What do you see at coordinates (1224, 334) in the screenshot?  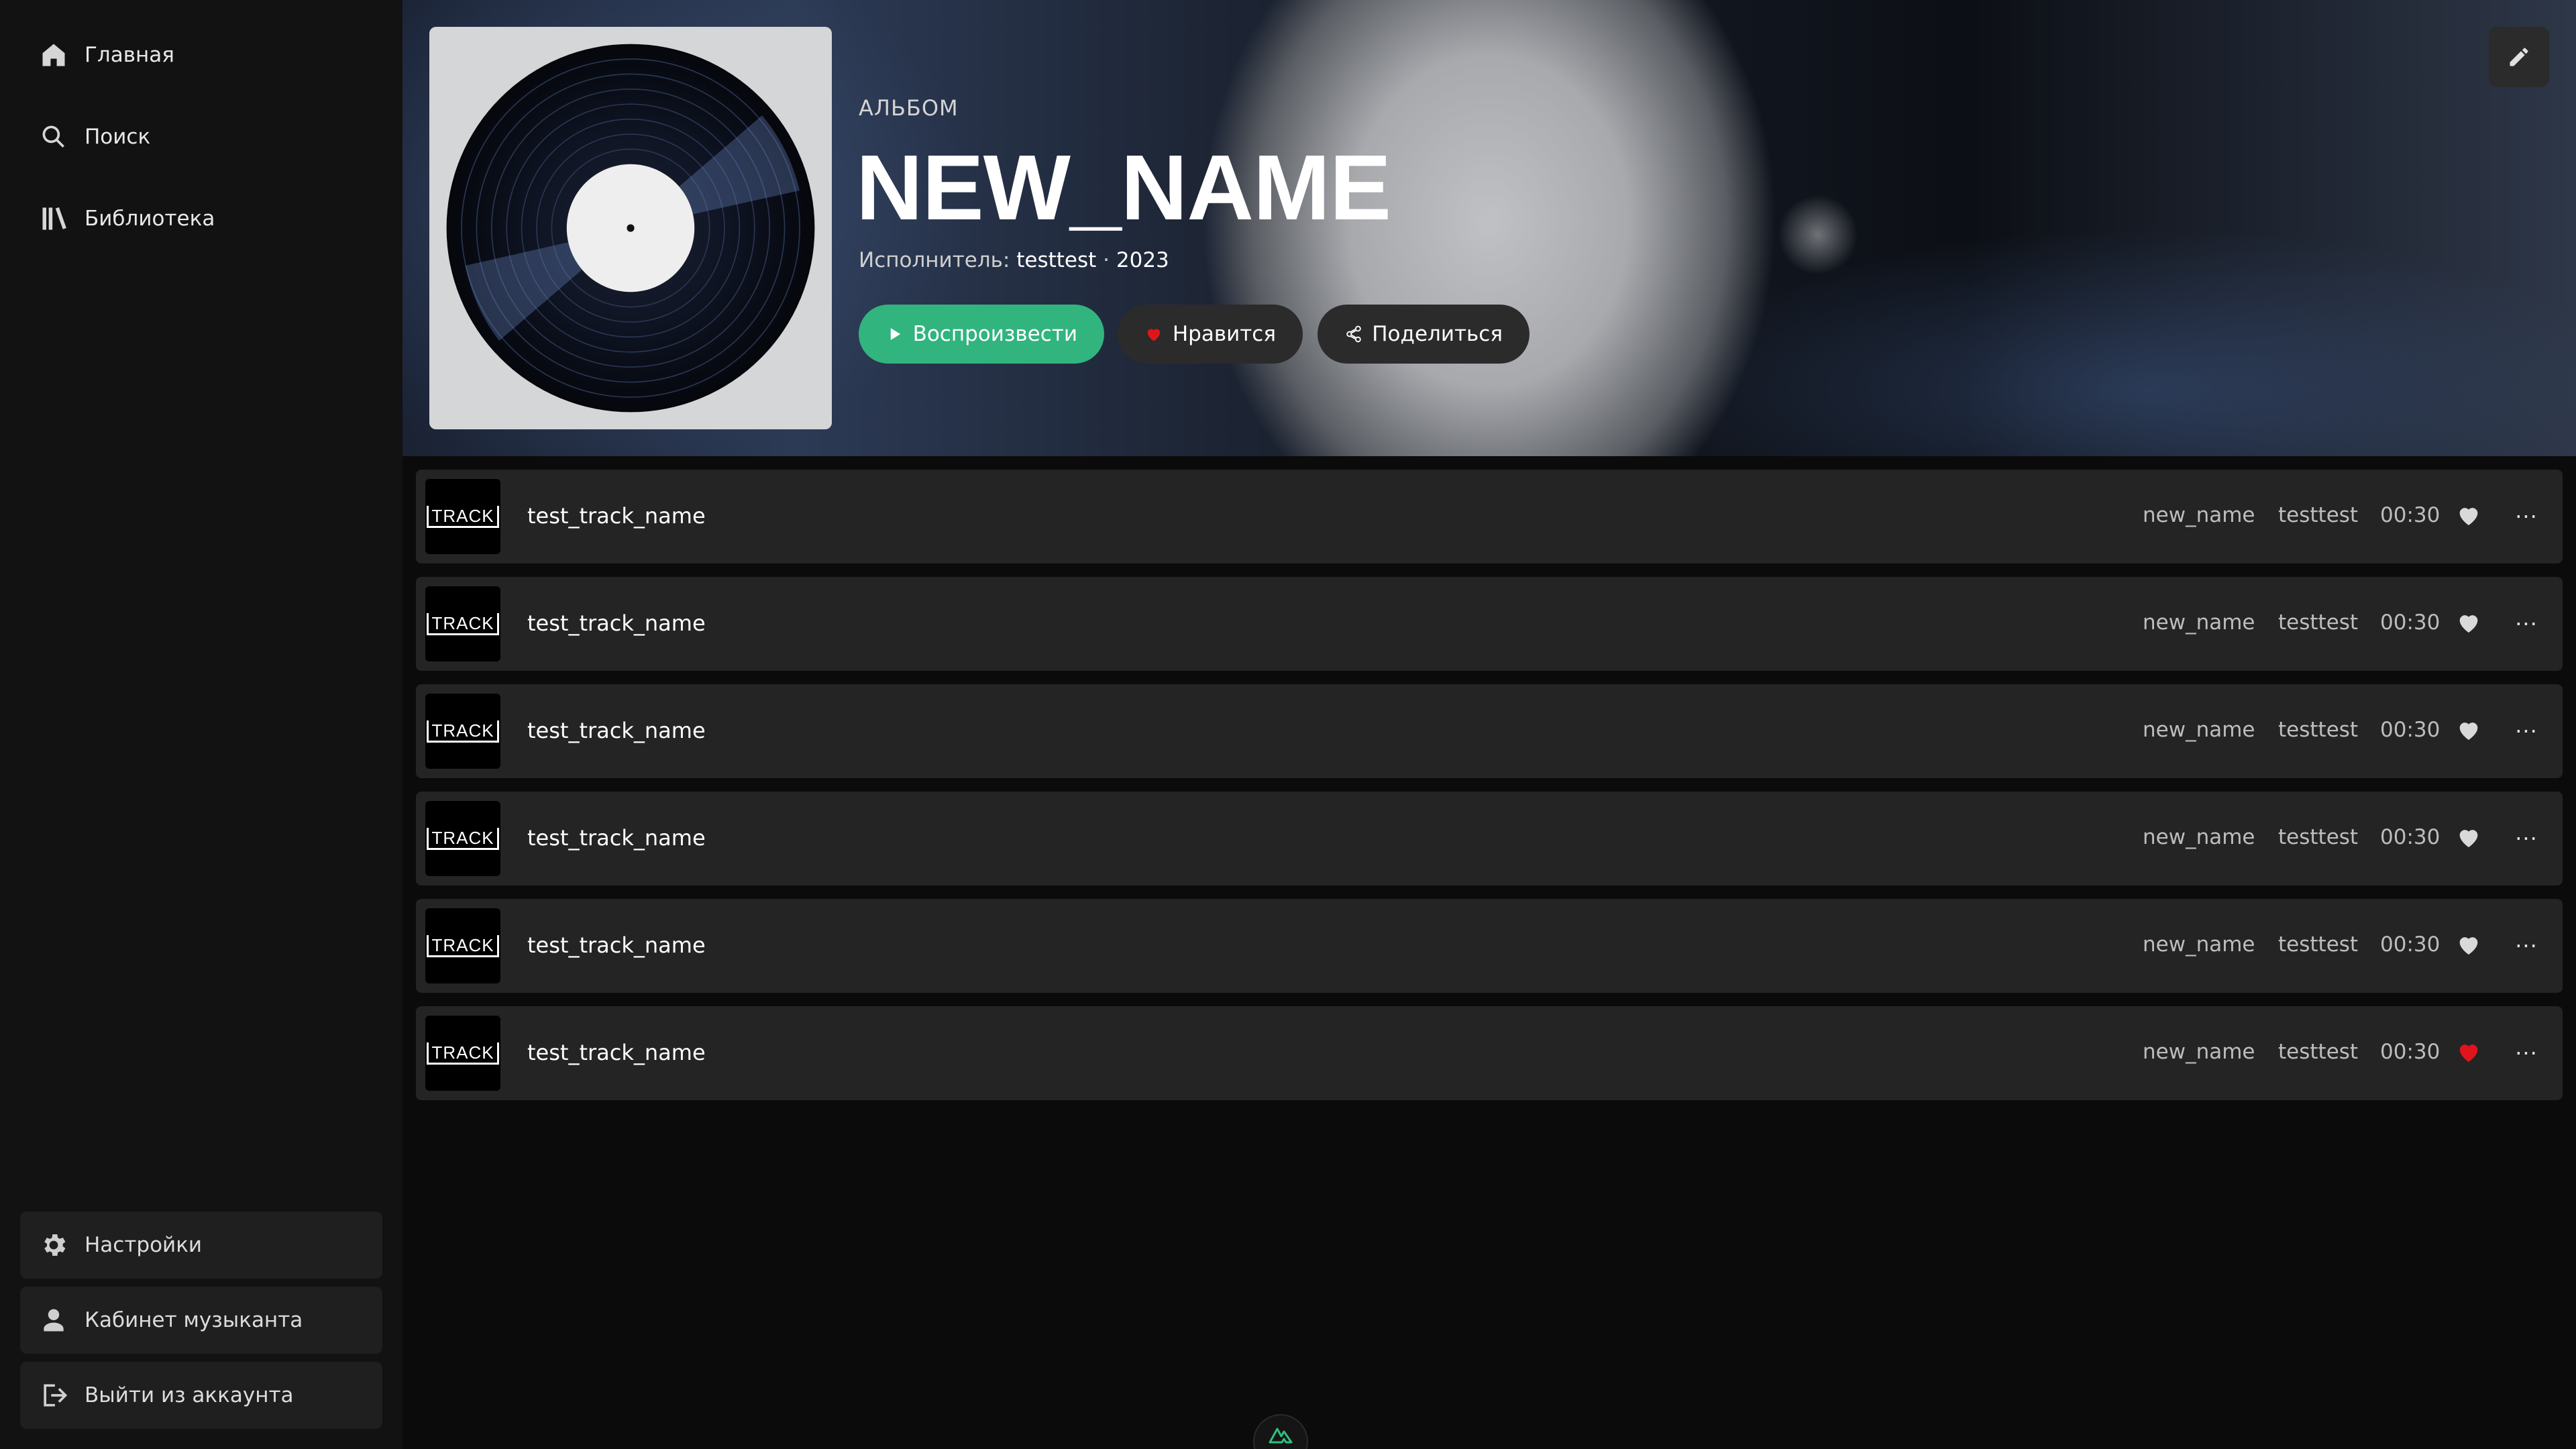 I see `like-button-label: Нравится` at bounding box center [1224, 334].